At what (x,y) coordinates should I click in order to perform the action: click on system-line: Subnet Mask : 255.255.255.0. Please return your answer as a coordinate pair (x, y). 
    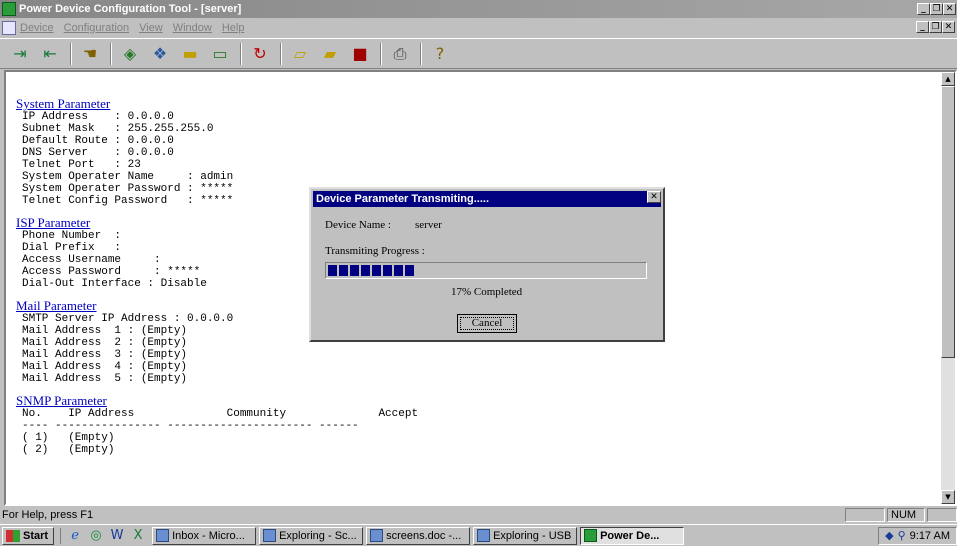
    Looking at the image, I should click on (118, 129).